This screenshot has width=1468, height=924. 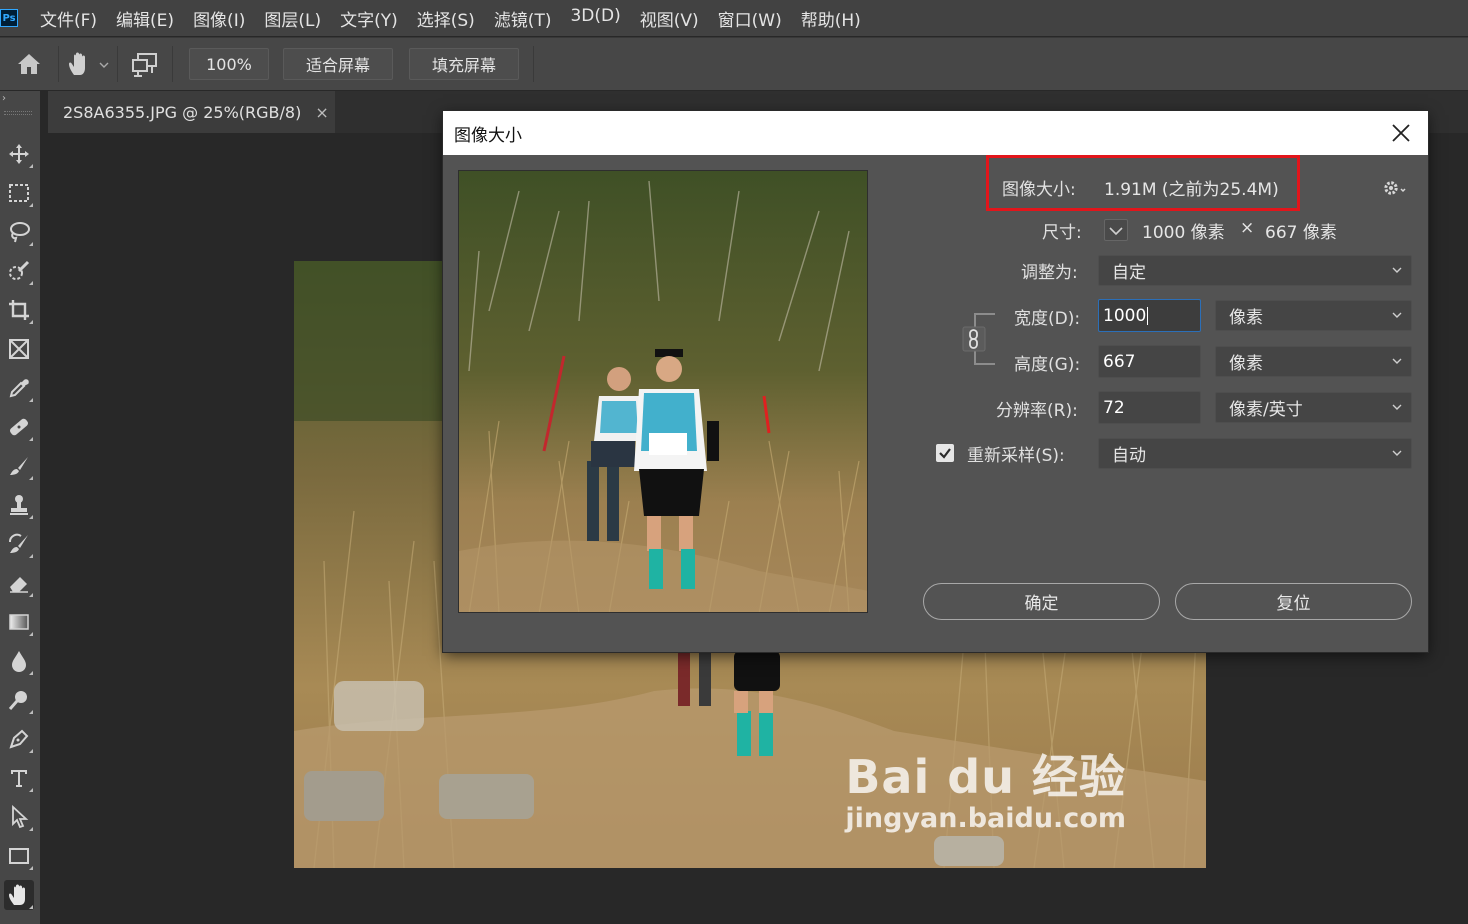 What do you see at coordinates (1114, 407) in the screenshot?
I see `resolution-value: 72` at bounding box center [1114, 407].